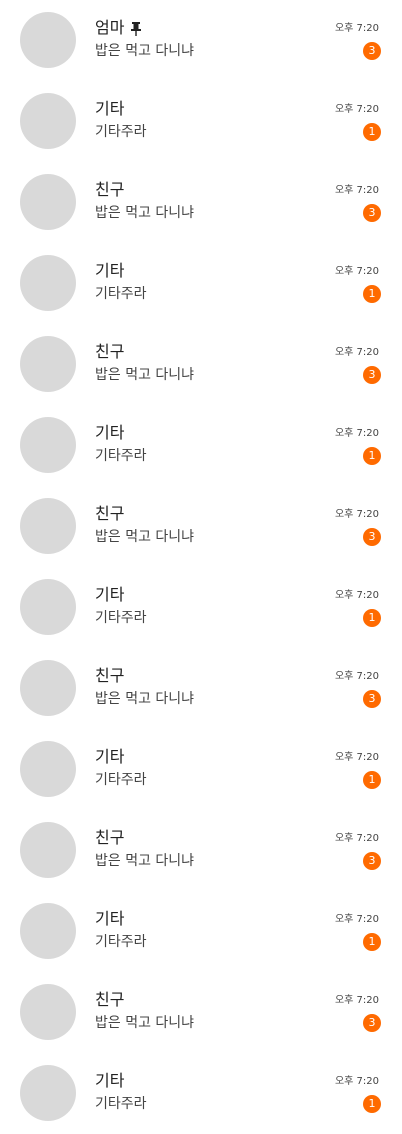  Describe the element at coordinates (136, 28) in the screenshot. I see `pin-icon` at that location.